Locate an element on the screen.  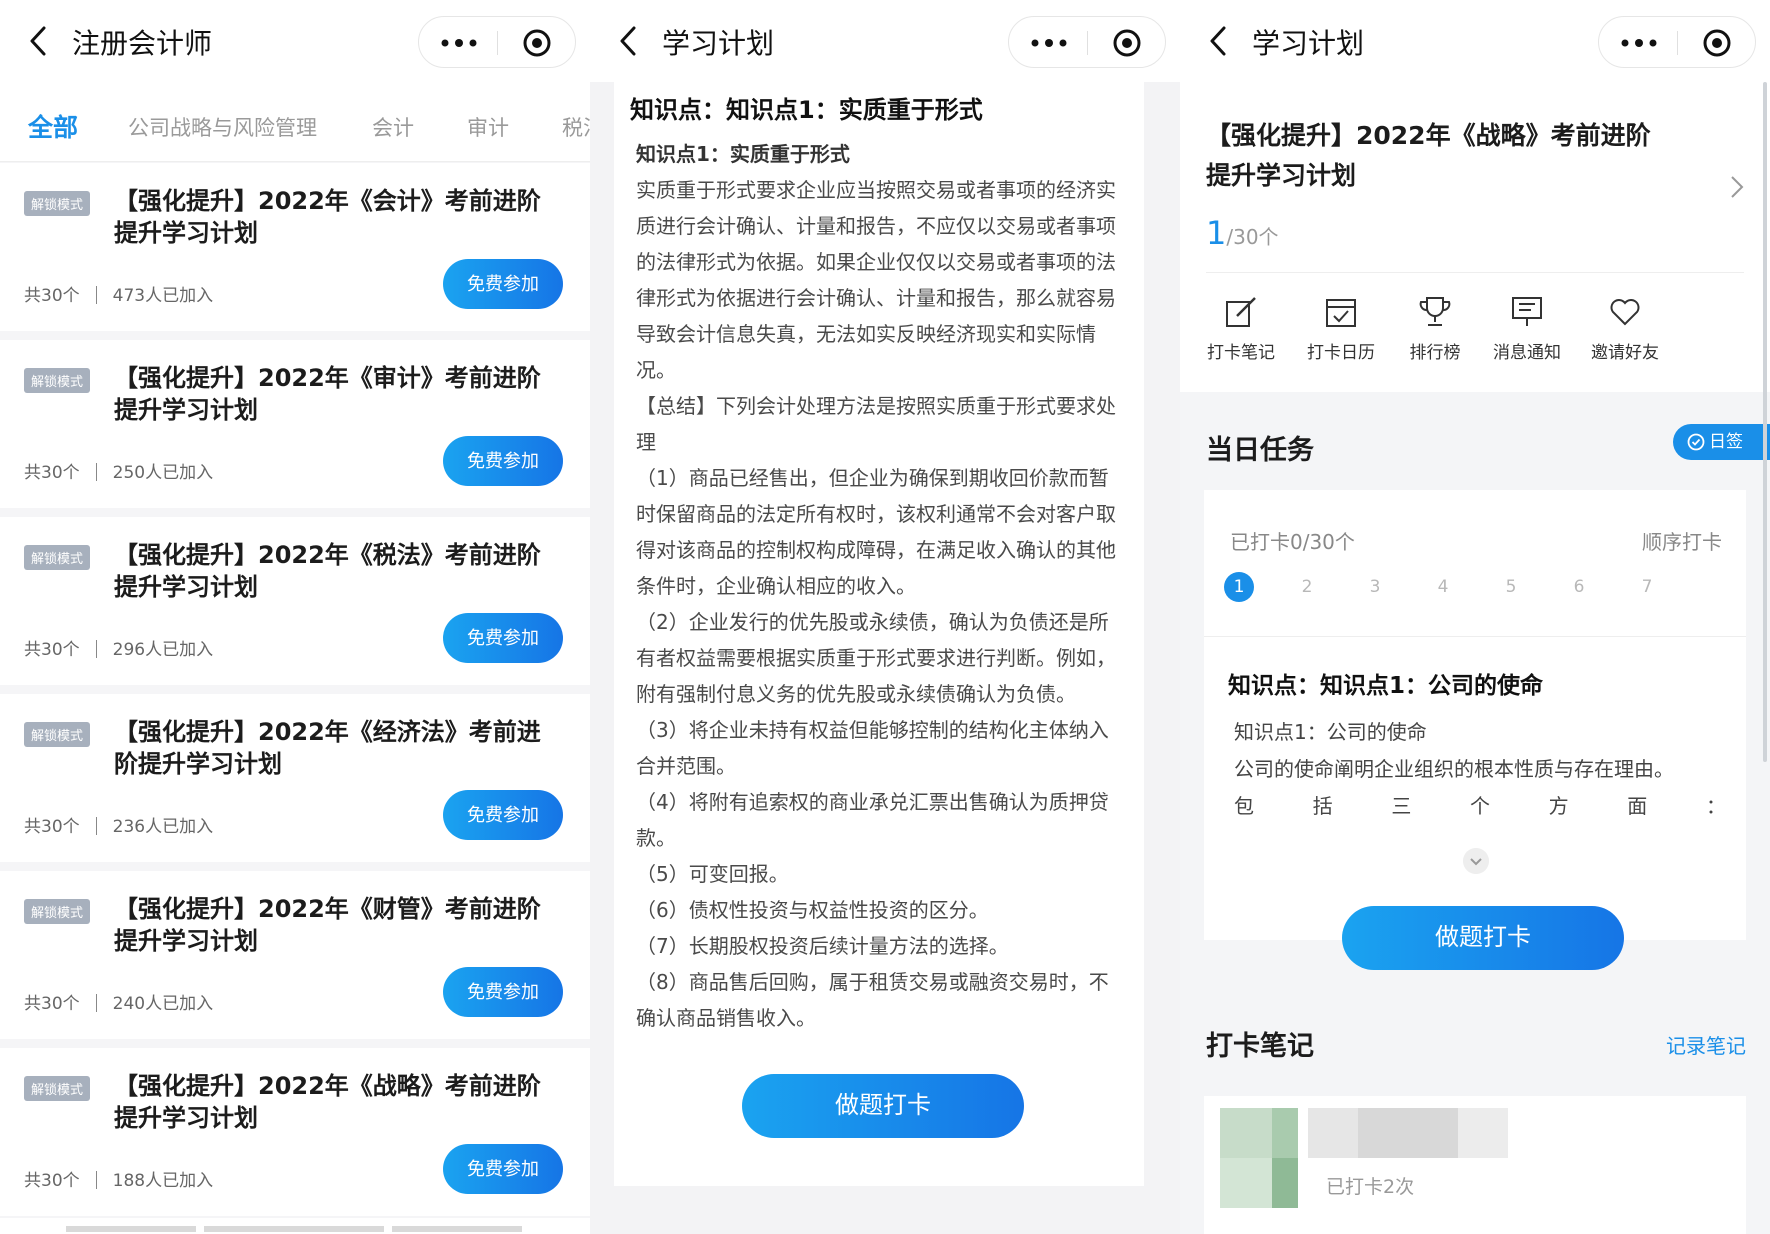
day-item: 3 is located at coordinates (1375, 587).